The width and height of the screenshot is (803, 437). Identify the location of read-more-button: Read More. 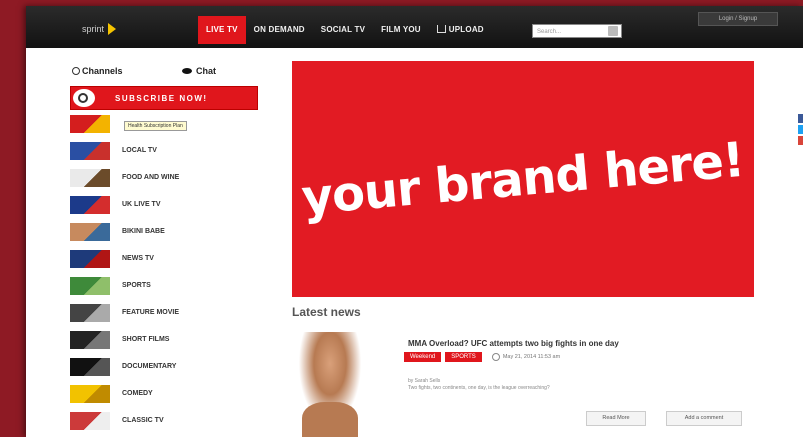
(616, 418).